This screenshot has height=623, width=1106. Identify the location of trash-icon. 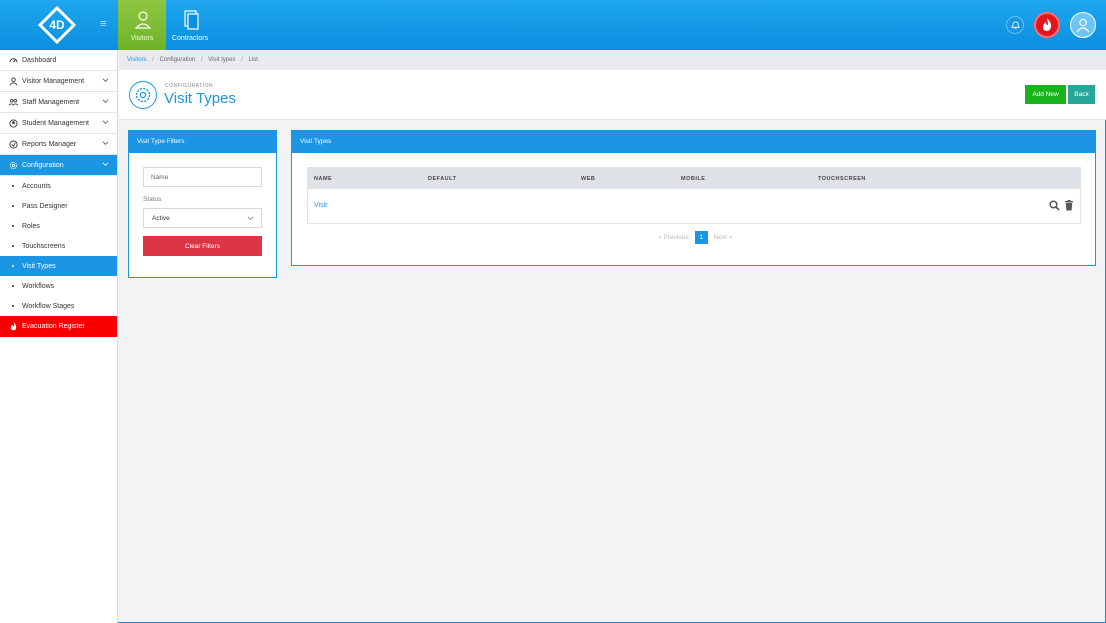
(1069, 205).